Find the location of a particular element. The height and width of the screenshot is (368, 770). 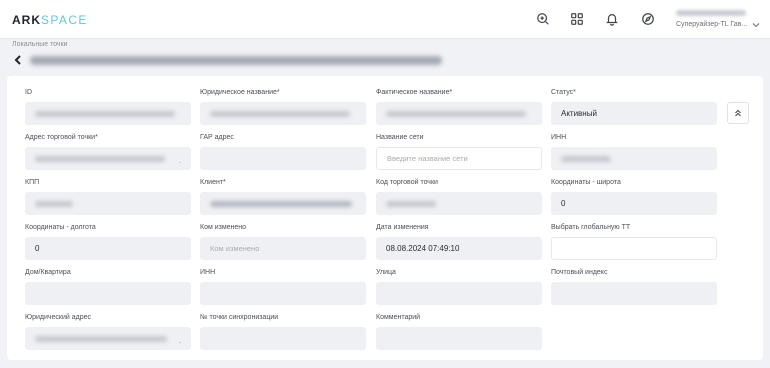

field-label-kpp: КПП is located at coordinates (32, 182).